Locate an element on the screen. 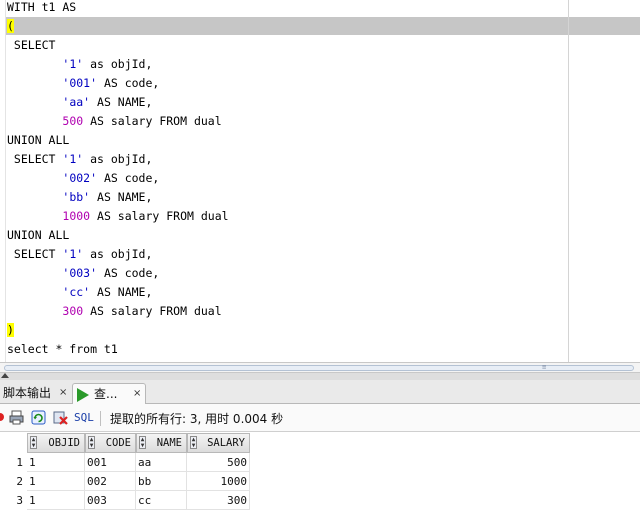 The width and height of the screenshot is (640, 518). code-token: 1000 is located at coordinates (76, 216).